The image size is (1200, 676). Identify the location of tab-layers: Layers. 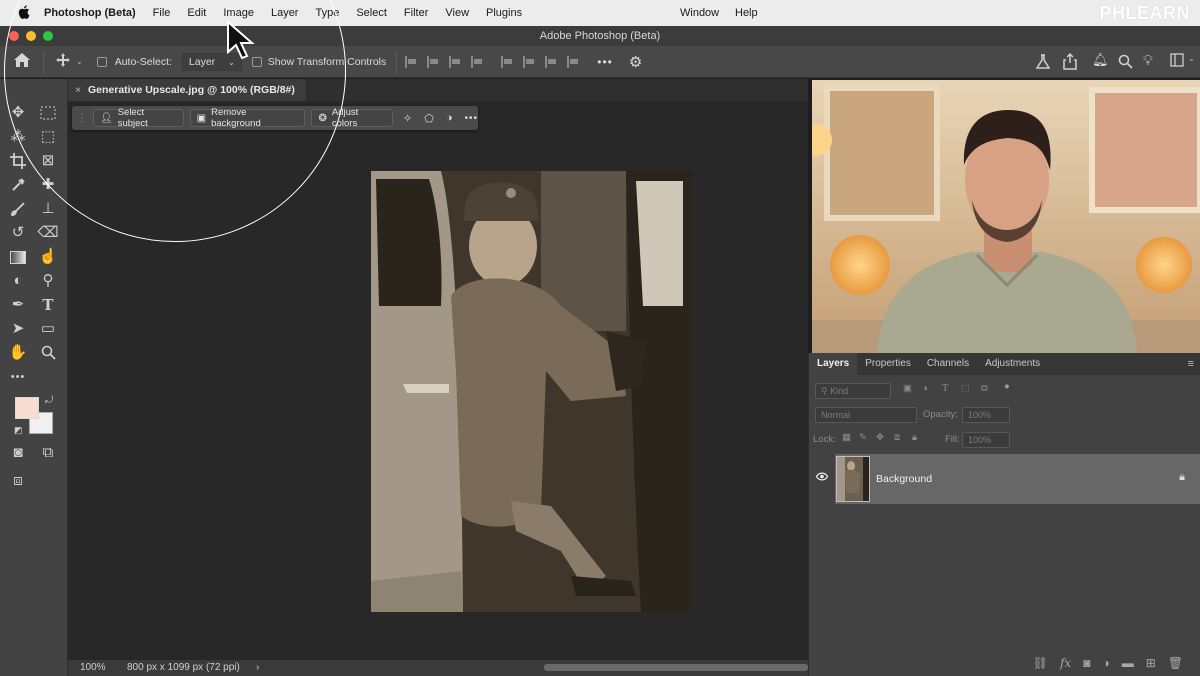
(833, 364).